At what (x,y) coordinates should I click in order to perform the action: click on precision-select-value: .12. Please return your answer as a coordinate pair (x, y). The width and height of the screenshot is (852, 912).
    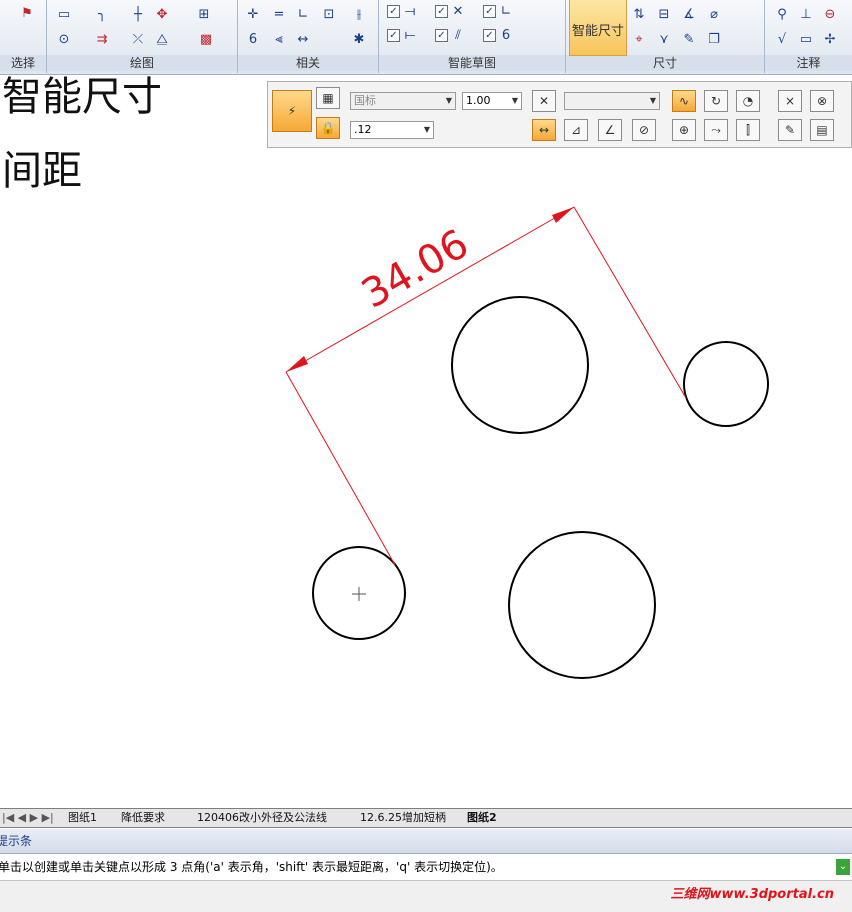
    Looking at the image, I should click on (363, 129).